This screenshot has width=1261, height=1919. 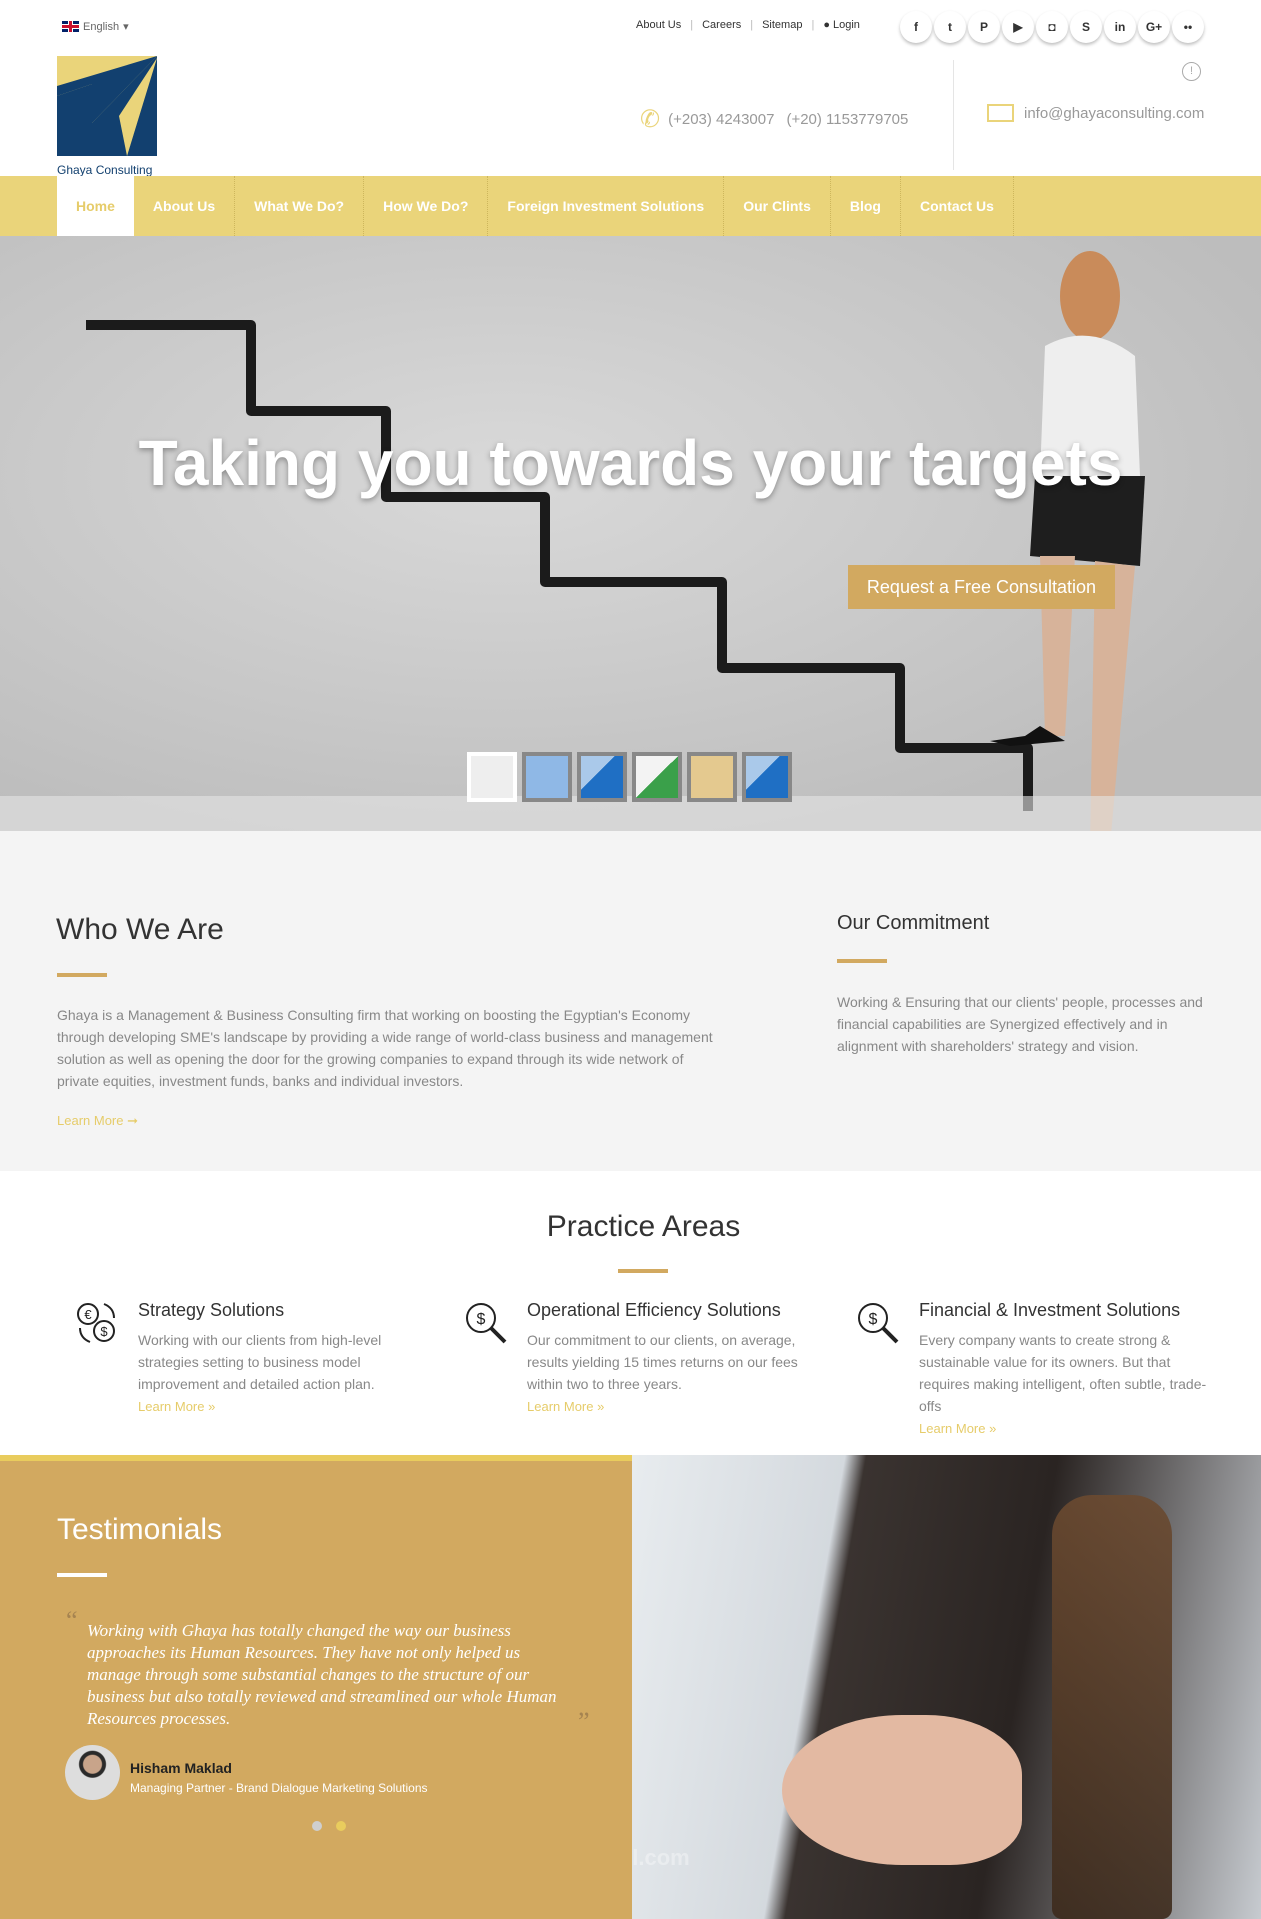 What do you see at coordinates (107, 106) in the screenshot?
I see `logo-mark-icon` at bounding box center [107, 106].